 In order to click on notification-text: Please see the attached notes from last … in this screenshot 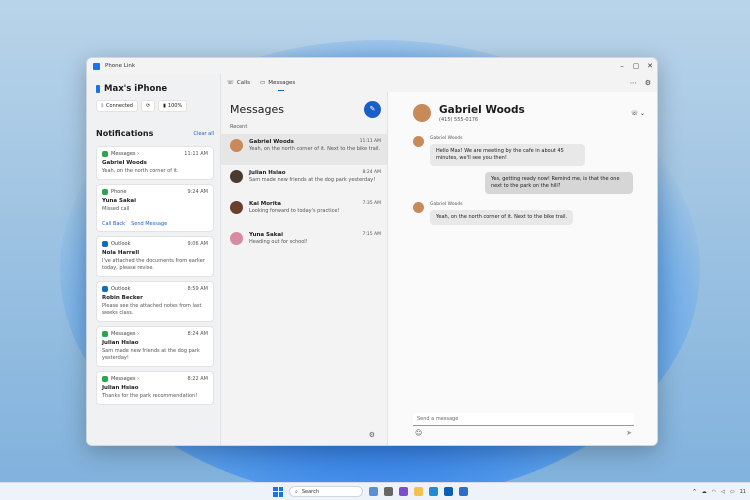, I will do `click(152, 309)`.